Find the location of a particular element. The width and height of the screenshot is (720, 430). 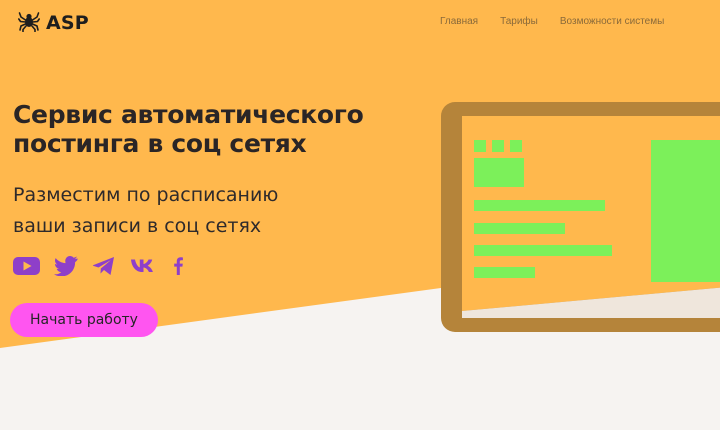

telegram-icon is located at coordinates (104, 266).